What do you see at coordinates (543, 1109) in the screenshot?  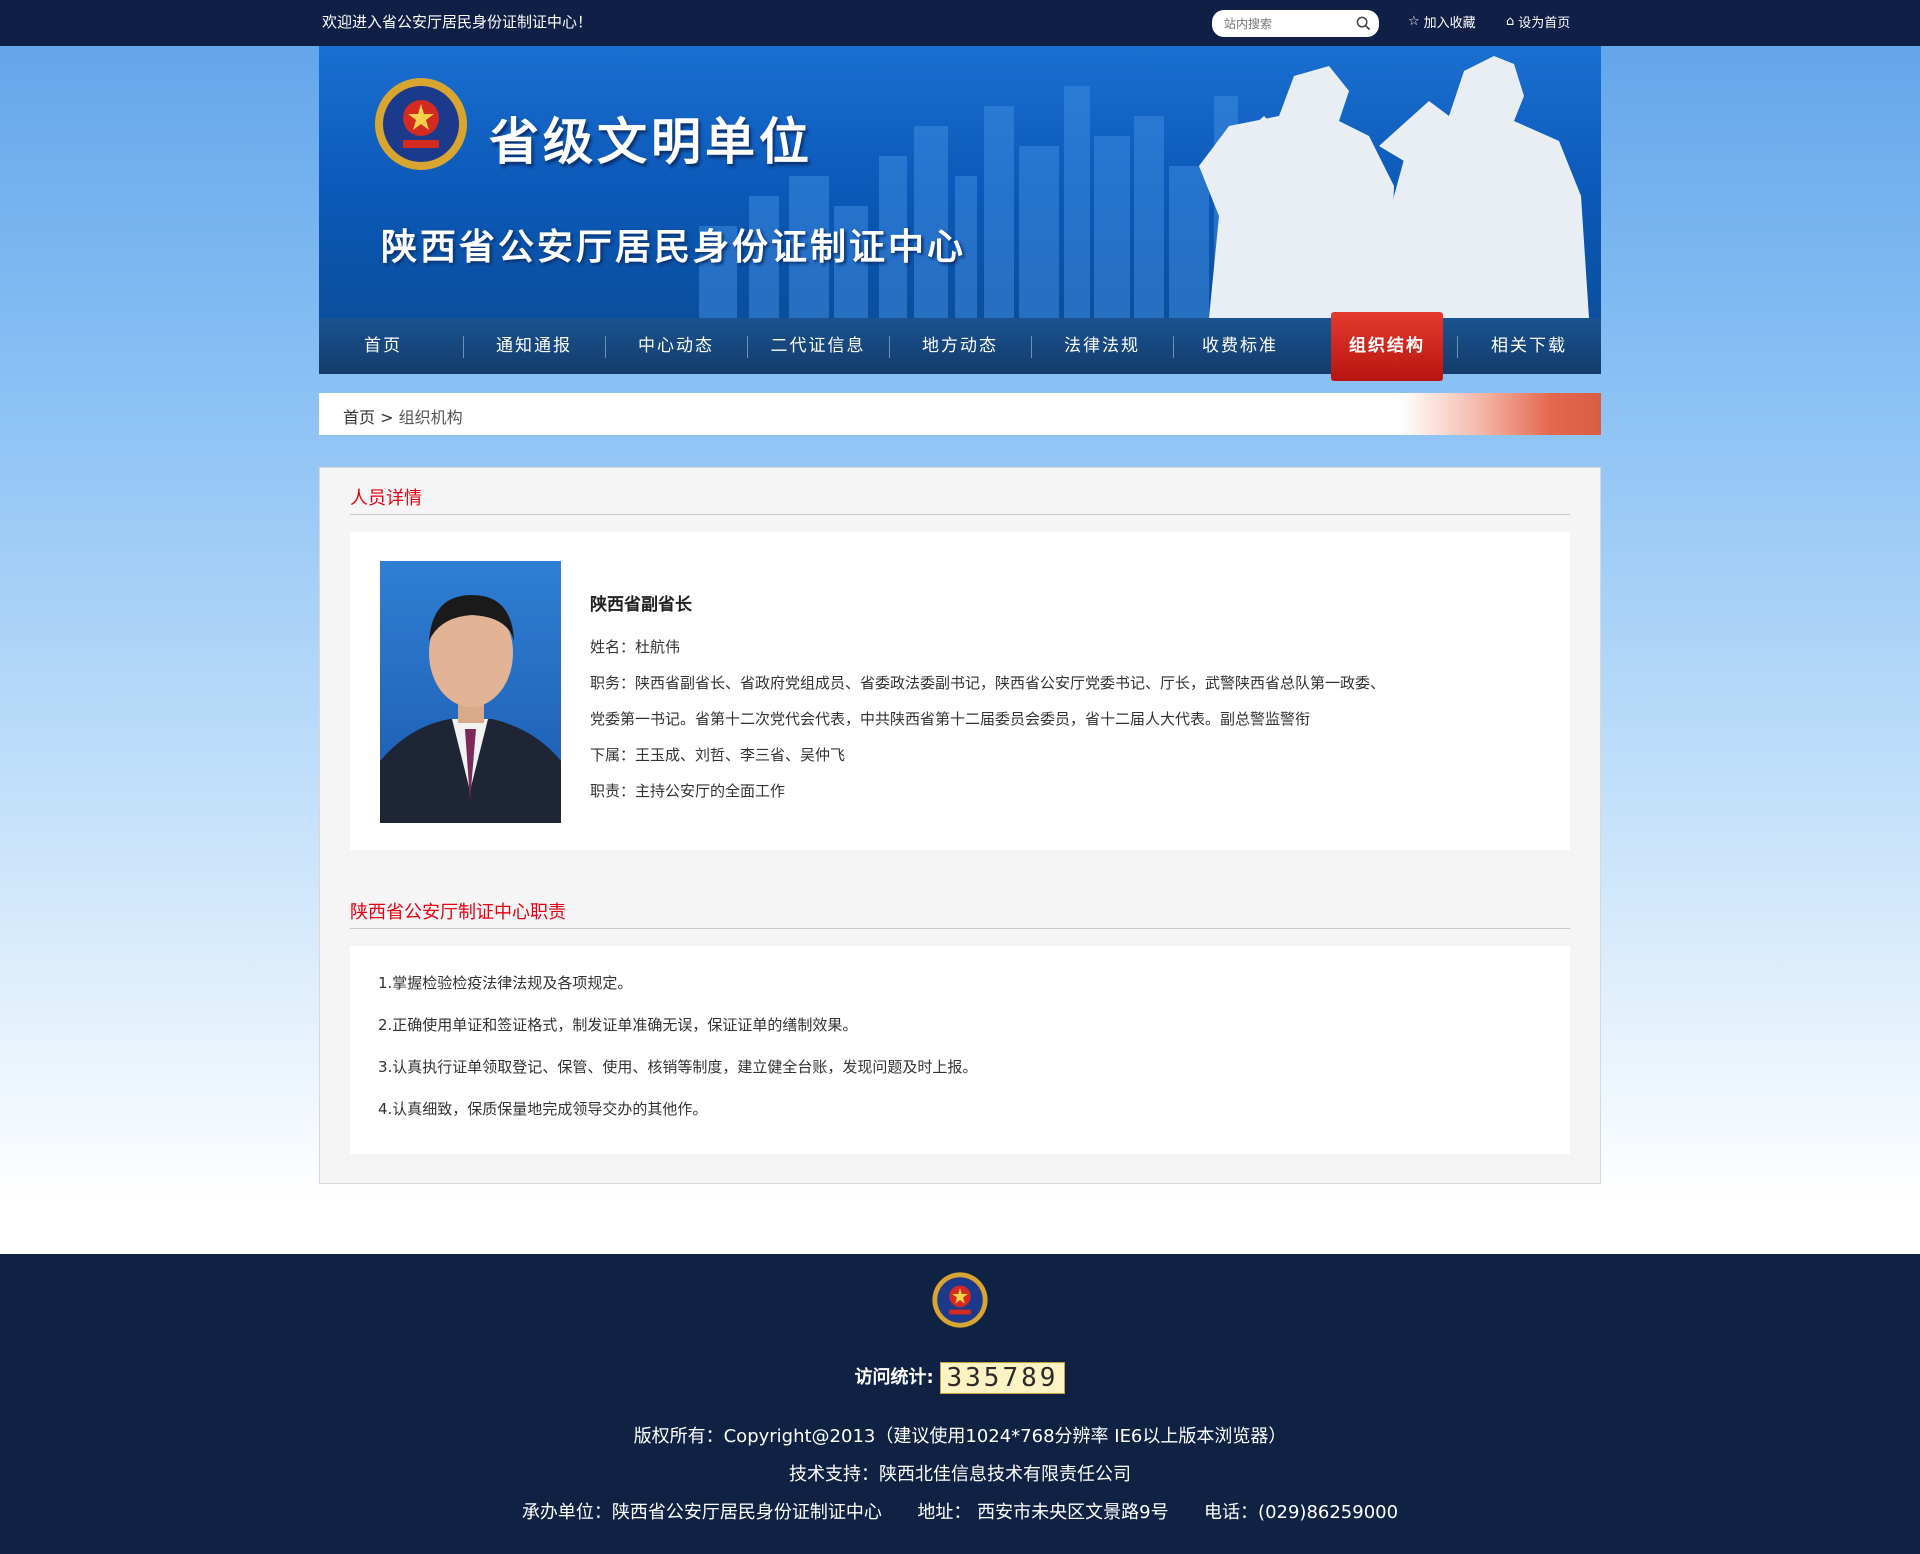 I see `duty-item: 4.认真细致，保质保量地完成领导交办的其他作。` at bounding box center [543, 1109].